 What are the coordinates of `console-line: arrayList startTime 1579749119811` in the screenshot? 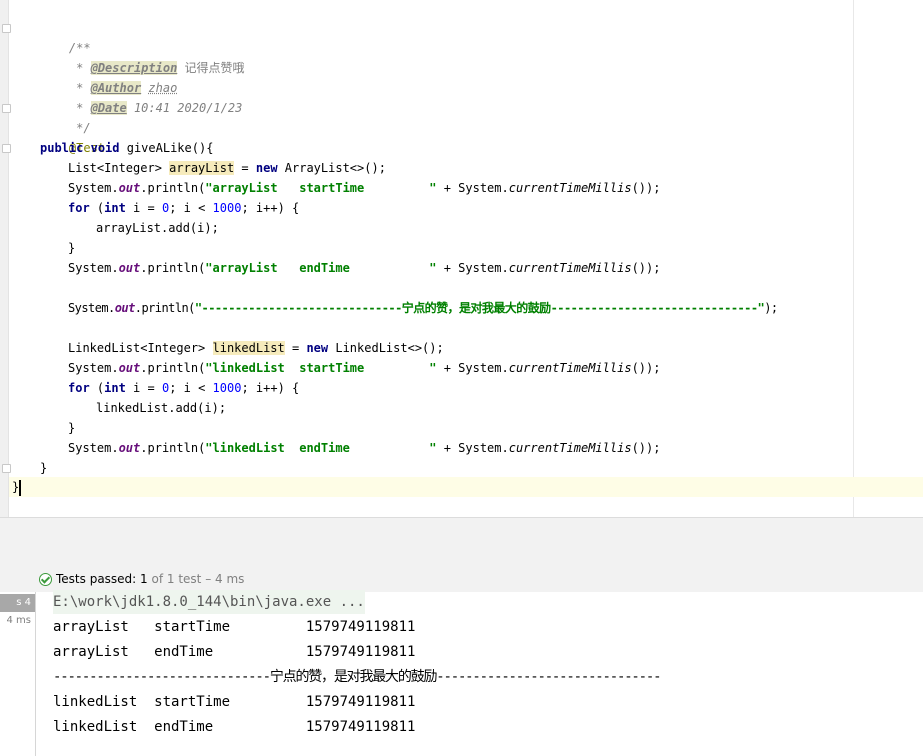 It's located at (234, 627).